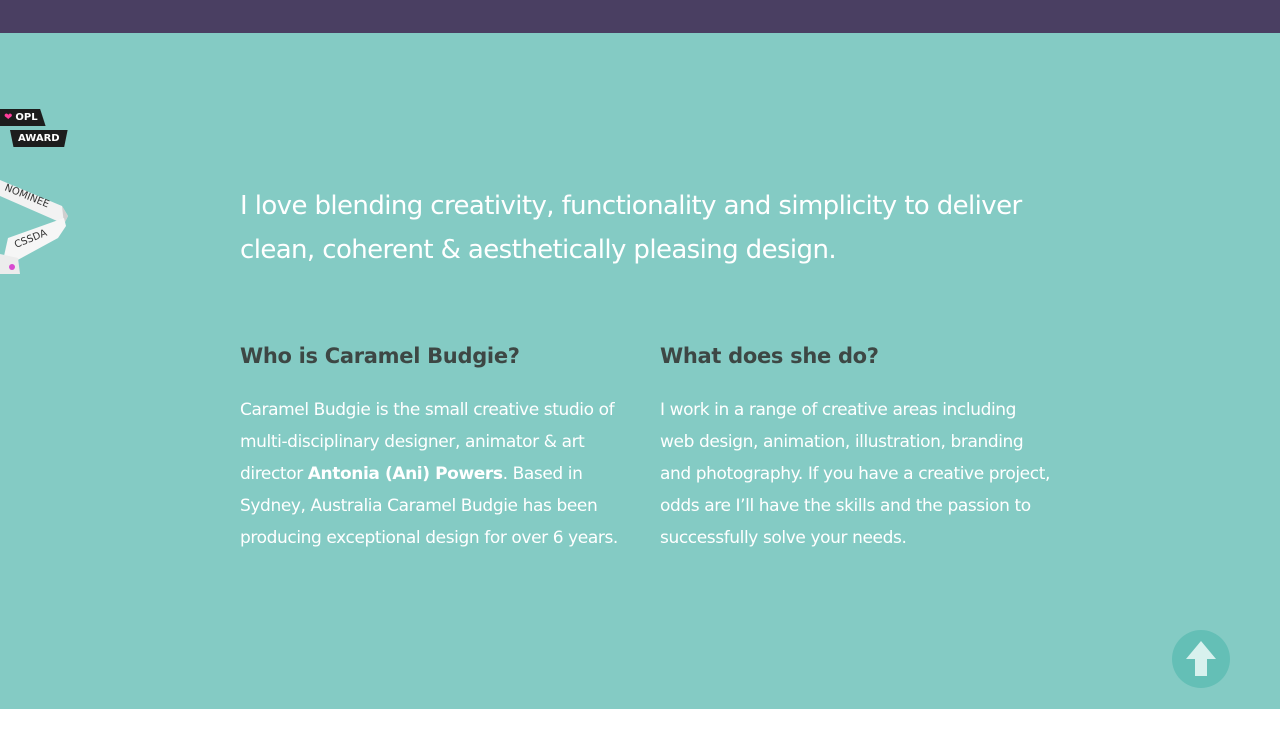 This screenshot has height=738, width=1280. Describe the element at coordinates (380, 356) in the screenshot. I see `who-heading: Who is Caramel Budgie?` at that location.